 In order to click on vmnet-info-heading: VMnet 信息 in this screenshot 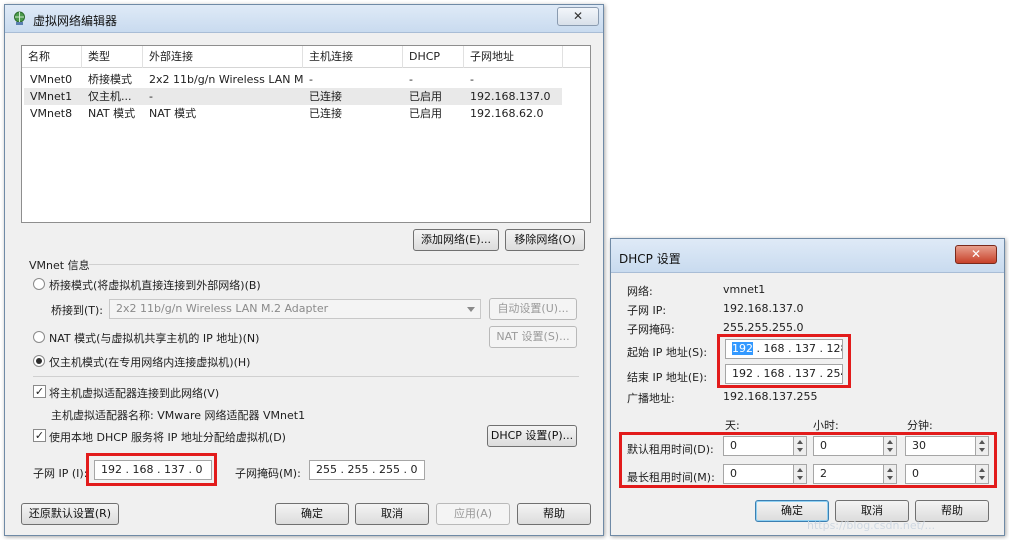, I will do `click(59, 265)`.